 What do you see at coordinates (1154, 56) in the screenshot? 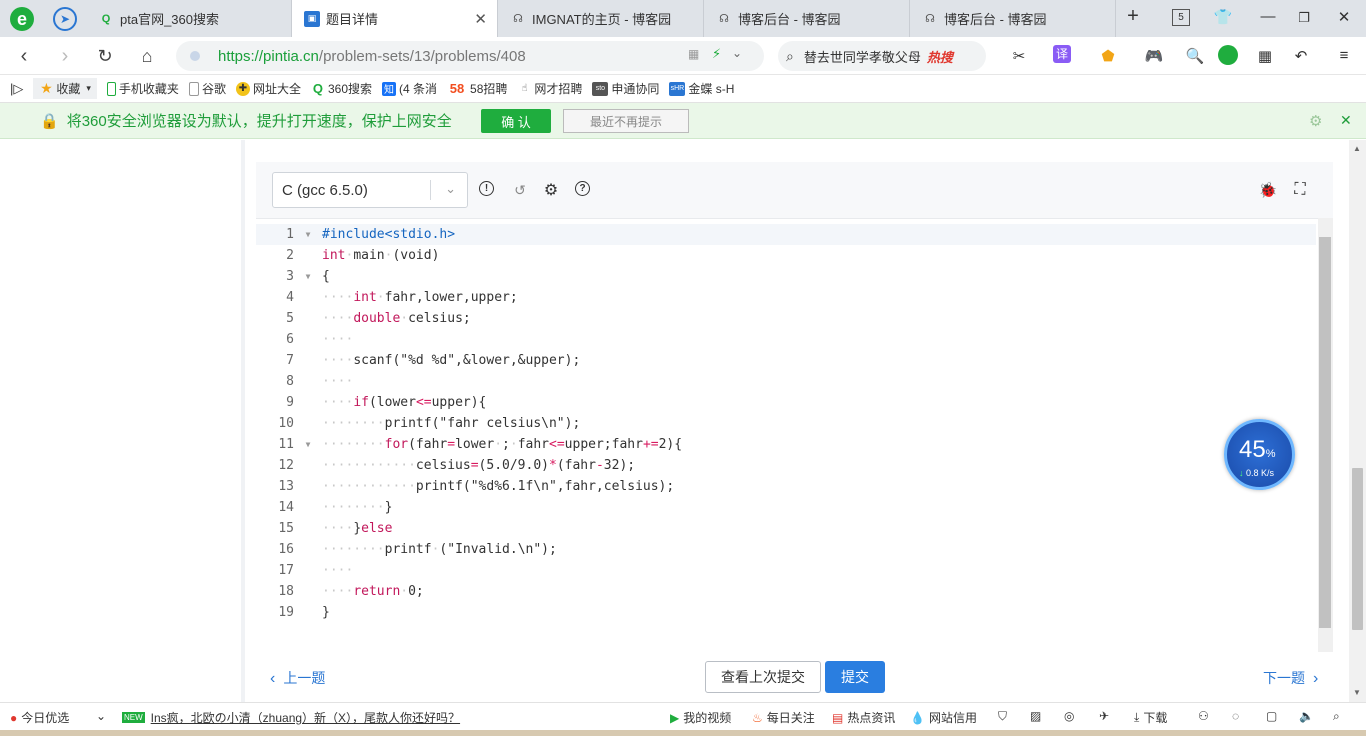
I see `gamepad-icon: 🎮` at bounding box center [1154, 56].